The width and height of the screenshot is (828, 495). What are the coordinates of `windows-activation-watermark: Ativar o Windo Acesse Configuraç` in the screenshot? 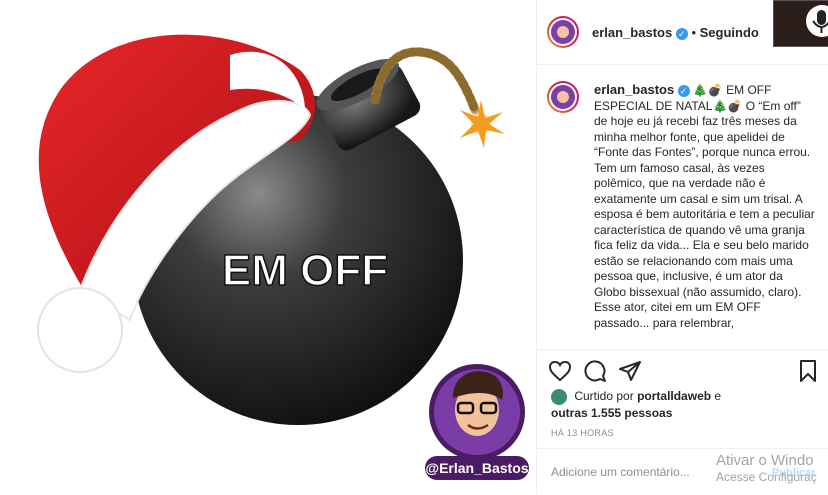 It's located at (766, 469).